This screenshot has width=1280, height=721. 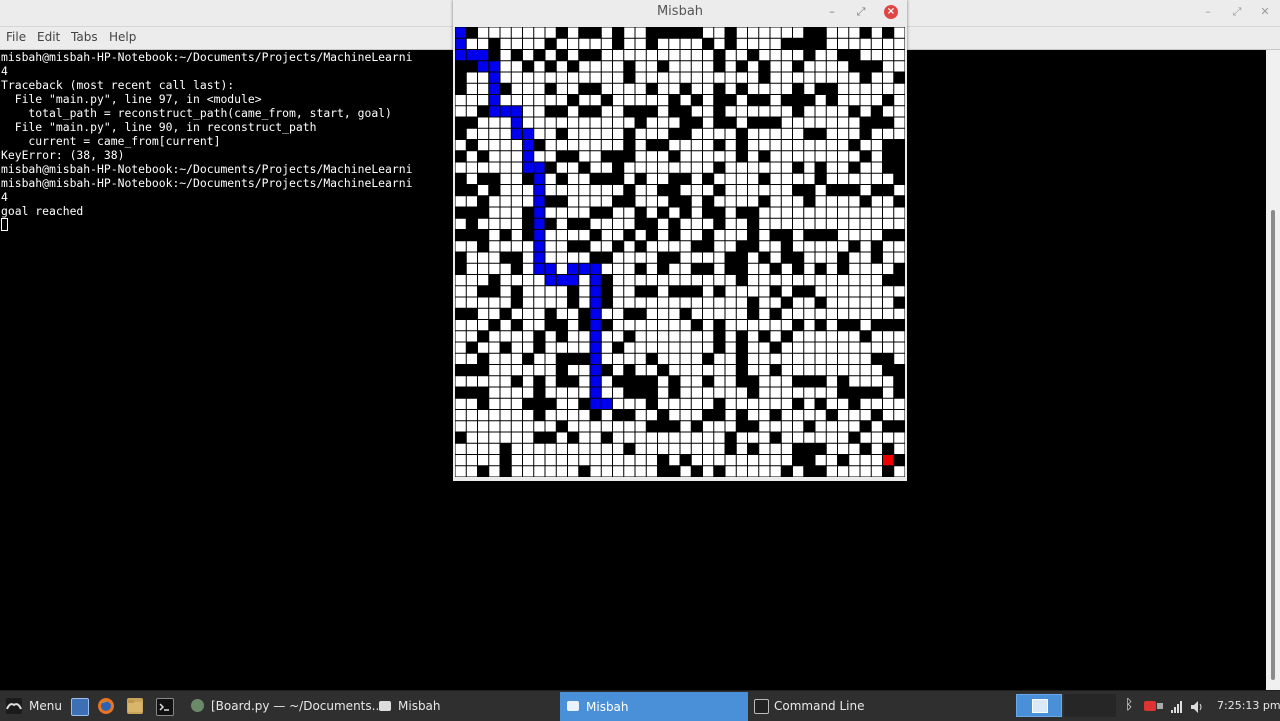 What do you see at coordinates (1265, 12) in the screenshot?
I see `close-icon: ✕` at bounding box center [1265, 12].